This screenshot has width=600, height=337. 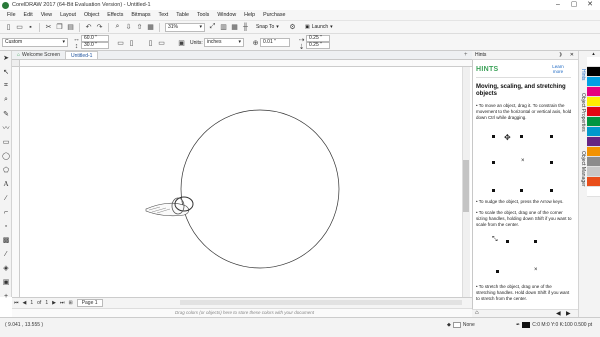 I want to click on menu-window: Window, so click(x=226, y=15).